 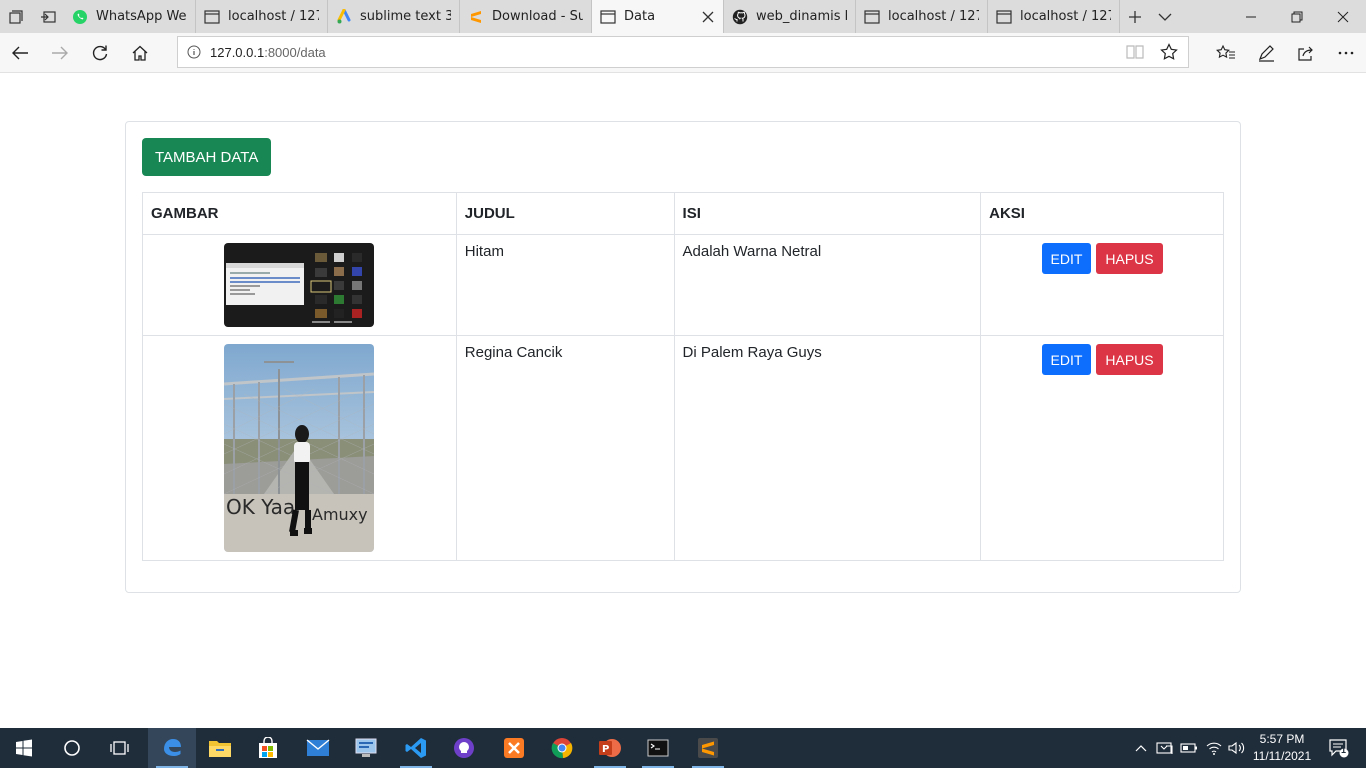 I want to click on tab-whatsapp: WhatsApp Web, so click(x=130, y=16).